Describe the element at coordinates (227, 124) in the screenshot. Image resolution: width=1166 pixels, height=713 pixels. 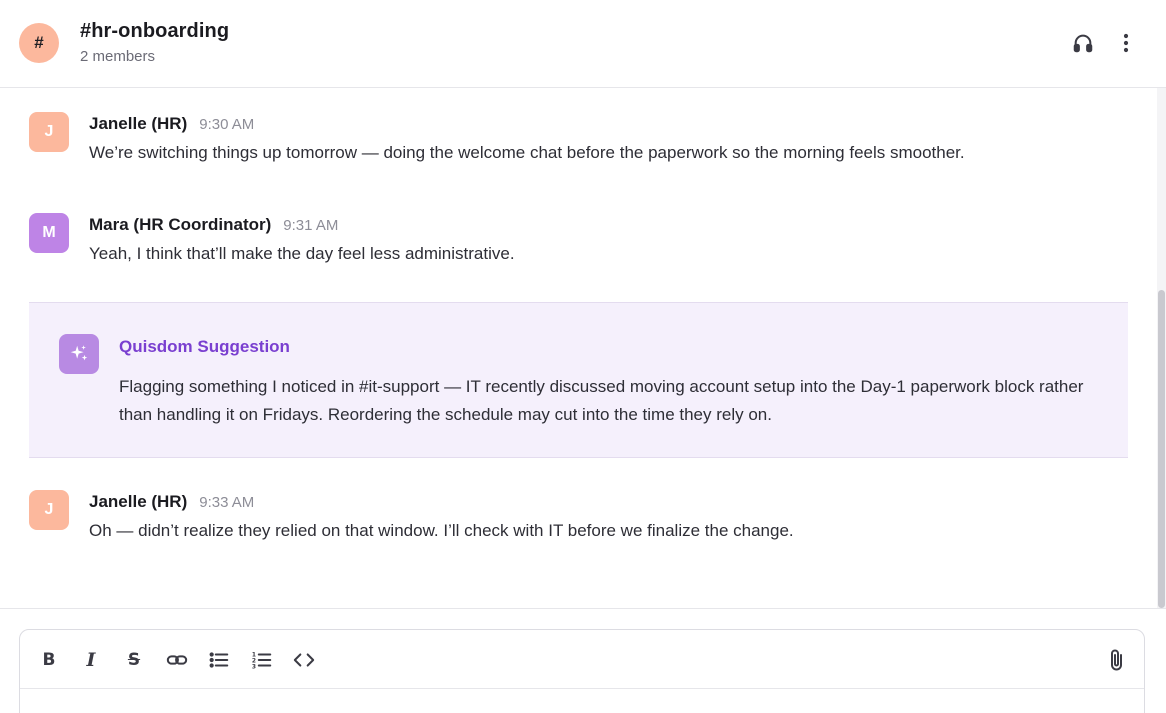
I see `message-time: 9:30 AM` at that location.